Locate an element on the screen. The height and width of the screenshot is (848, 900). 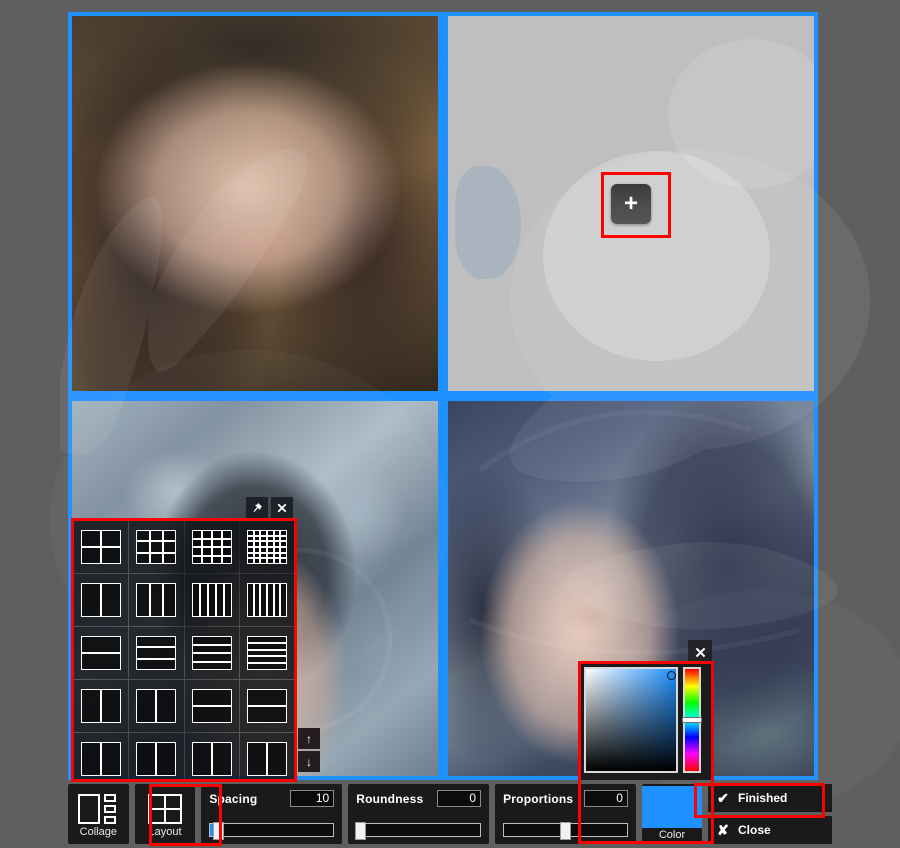
roundness-label: Roundness is located at coordinates (390, 798).